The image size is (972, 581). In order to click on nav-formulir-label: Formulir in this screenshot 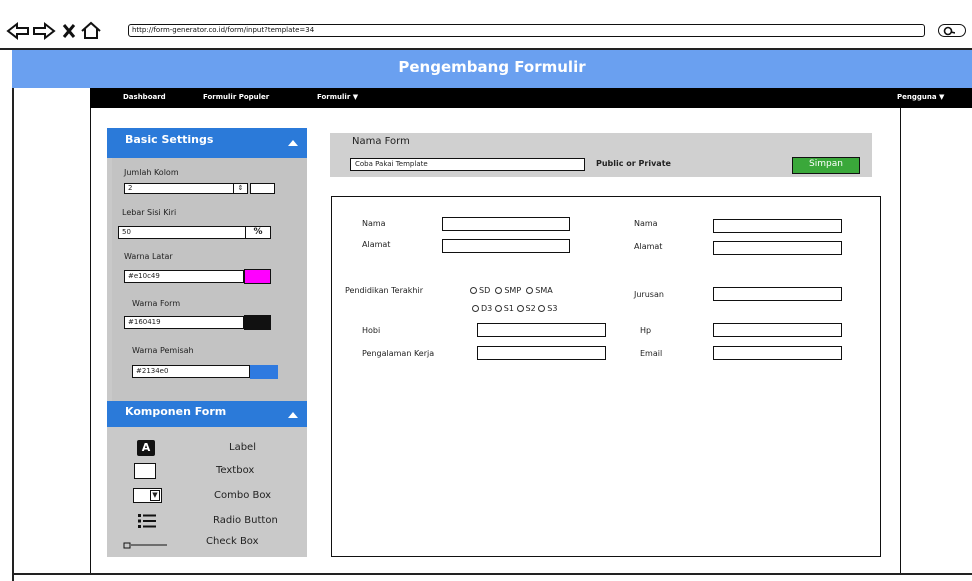, I will do `click(334, 97)`.